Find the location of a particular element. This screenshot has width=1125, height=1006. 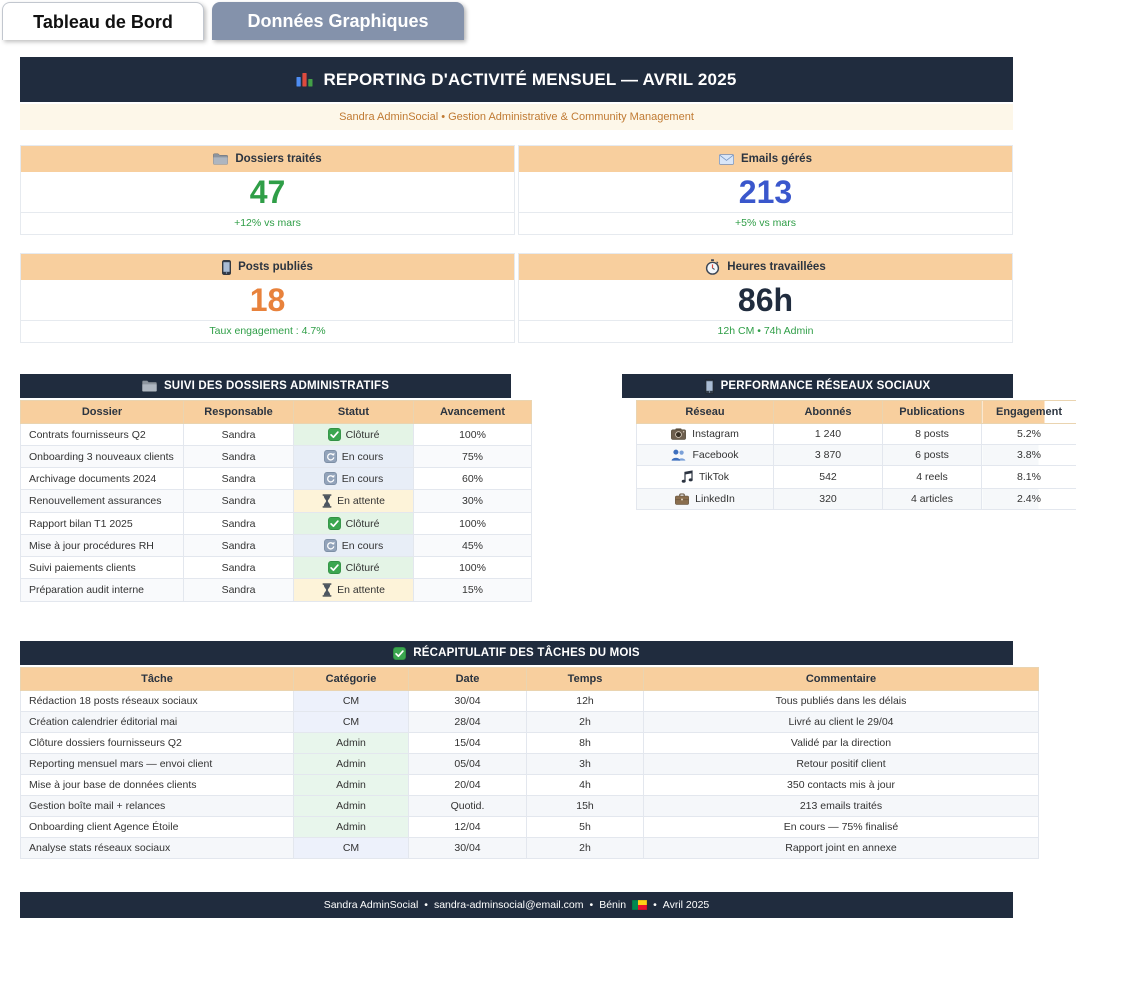

network-label: Instagram is located at coordinates (715, 434).